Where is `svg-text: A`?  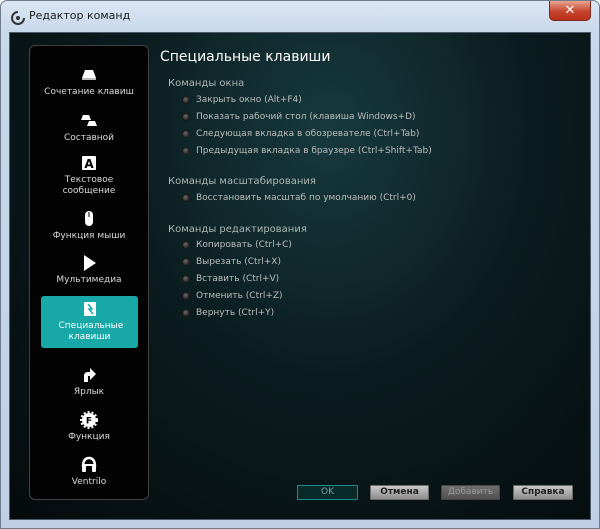 svg-text: A is located at coordinates (89, 164).